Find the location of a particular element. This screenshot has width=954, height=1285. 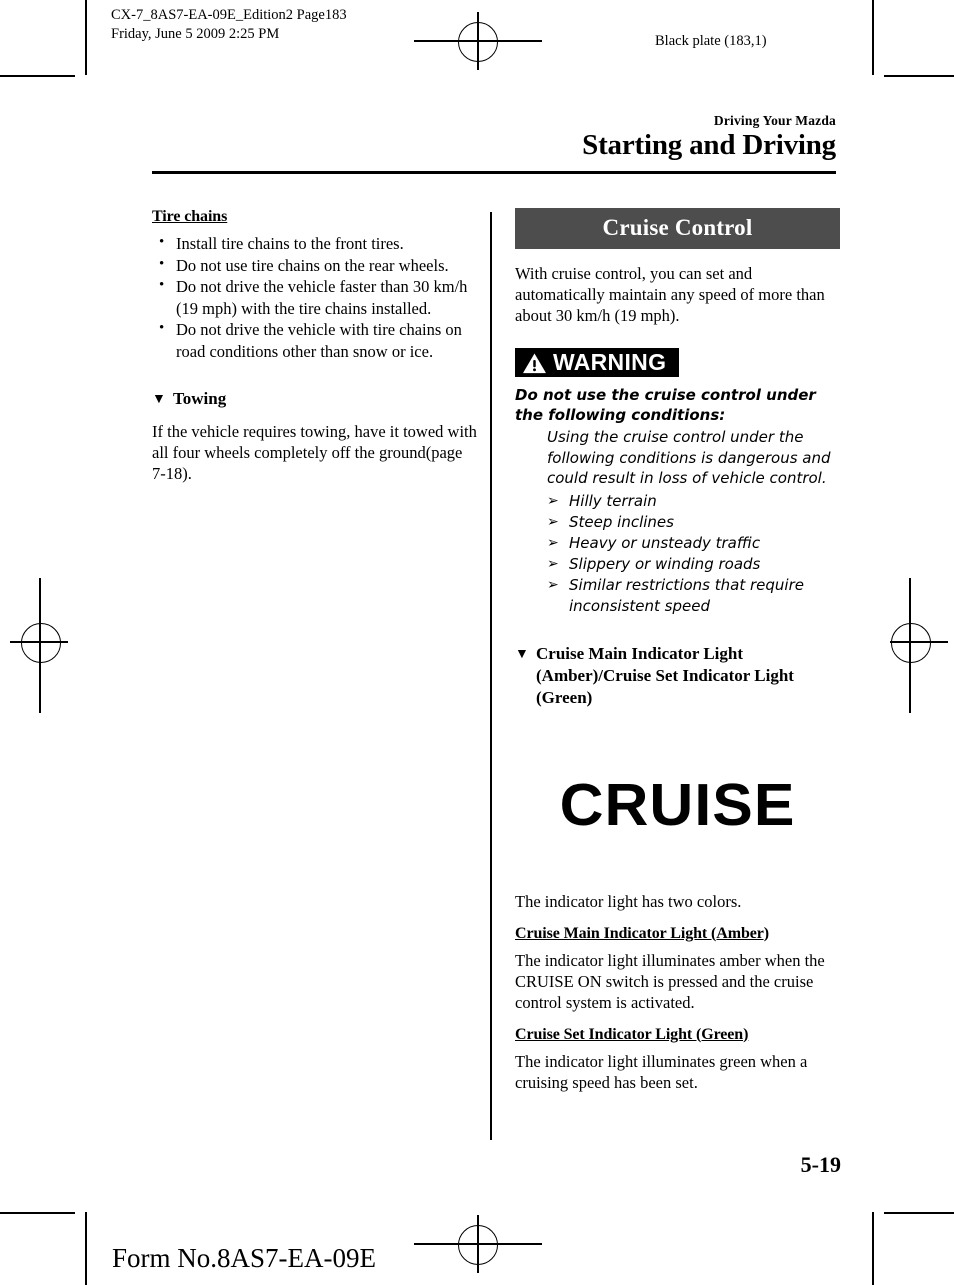

crop-mark-bottom-left-vertical is located at coordinates (86, 1248).